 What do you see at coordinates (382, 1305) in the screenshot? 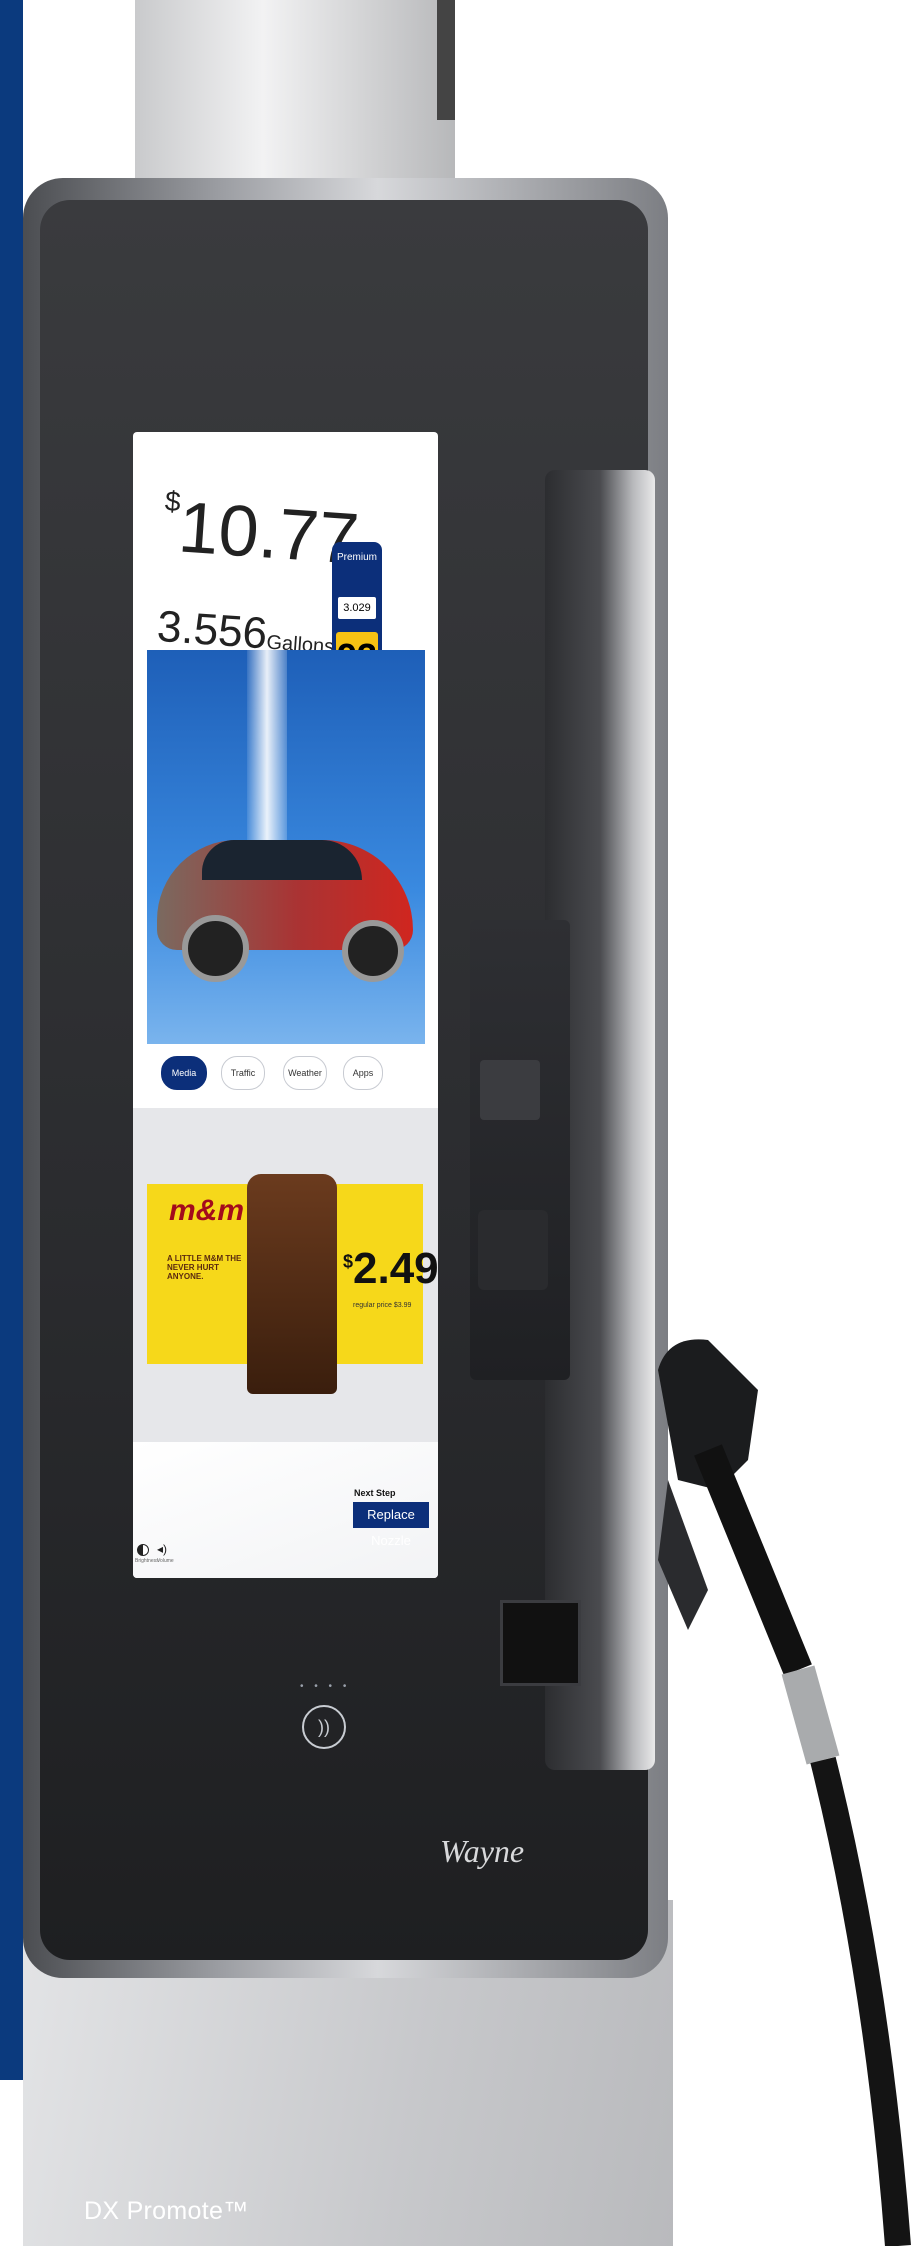
I see `candy-regular-price: regular price $3.99` at bounding box center [382, 1305].